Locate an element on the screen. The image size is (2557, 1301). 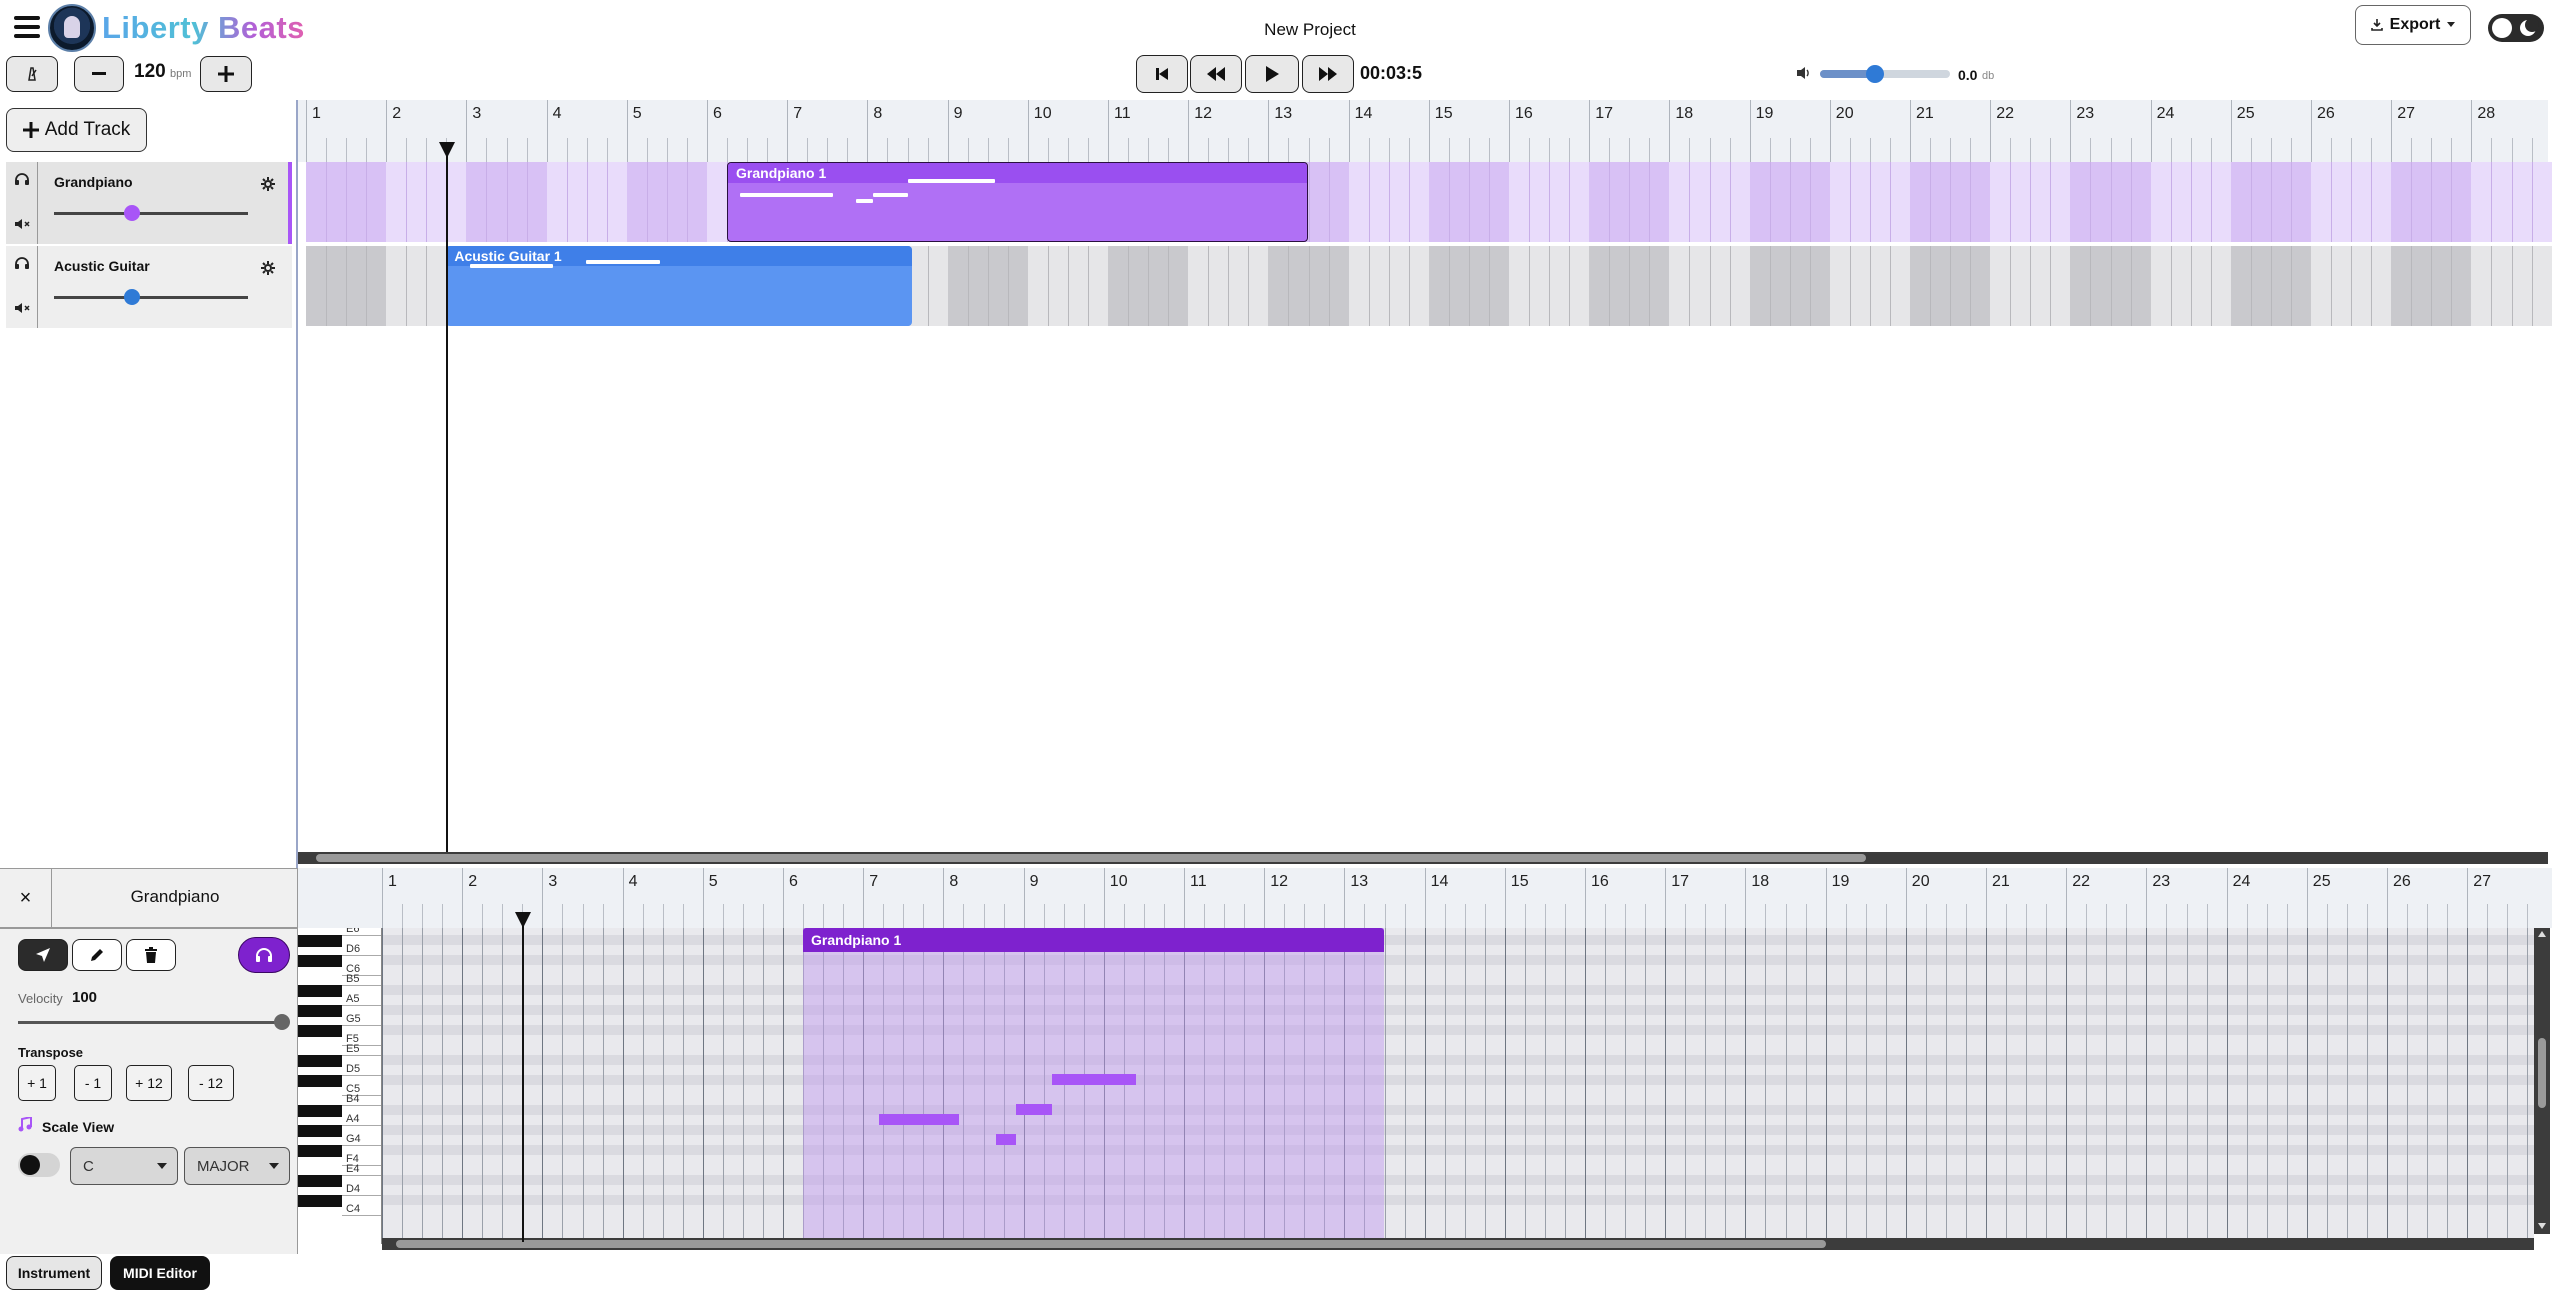
editor-clip-region is located at coordinates (1094, 1086).